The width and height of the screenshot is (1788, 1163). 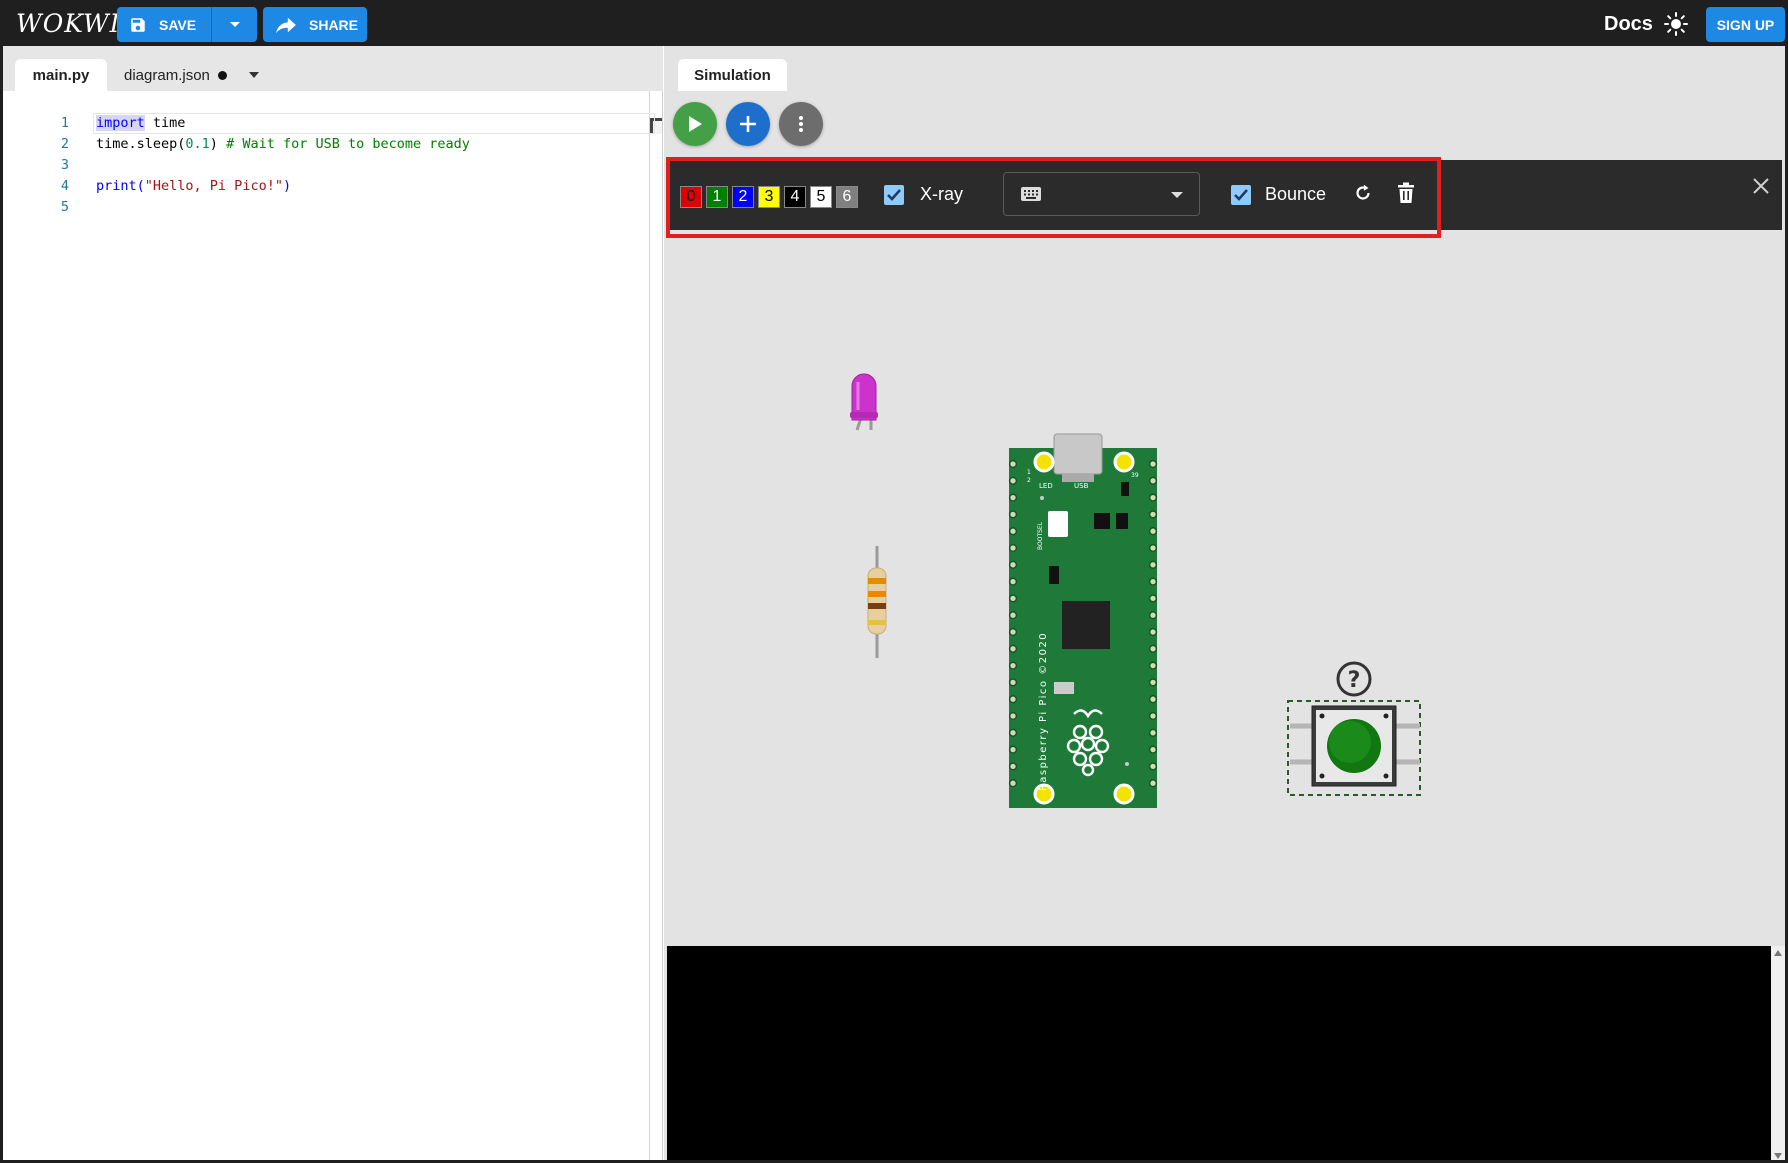 I want to click on code-line: 3, so click(x=328, y=165).